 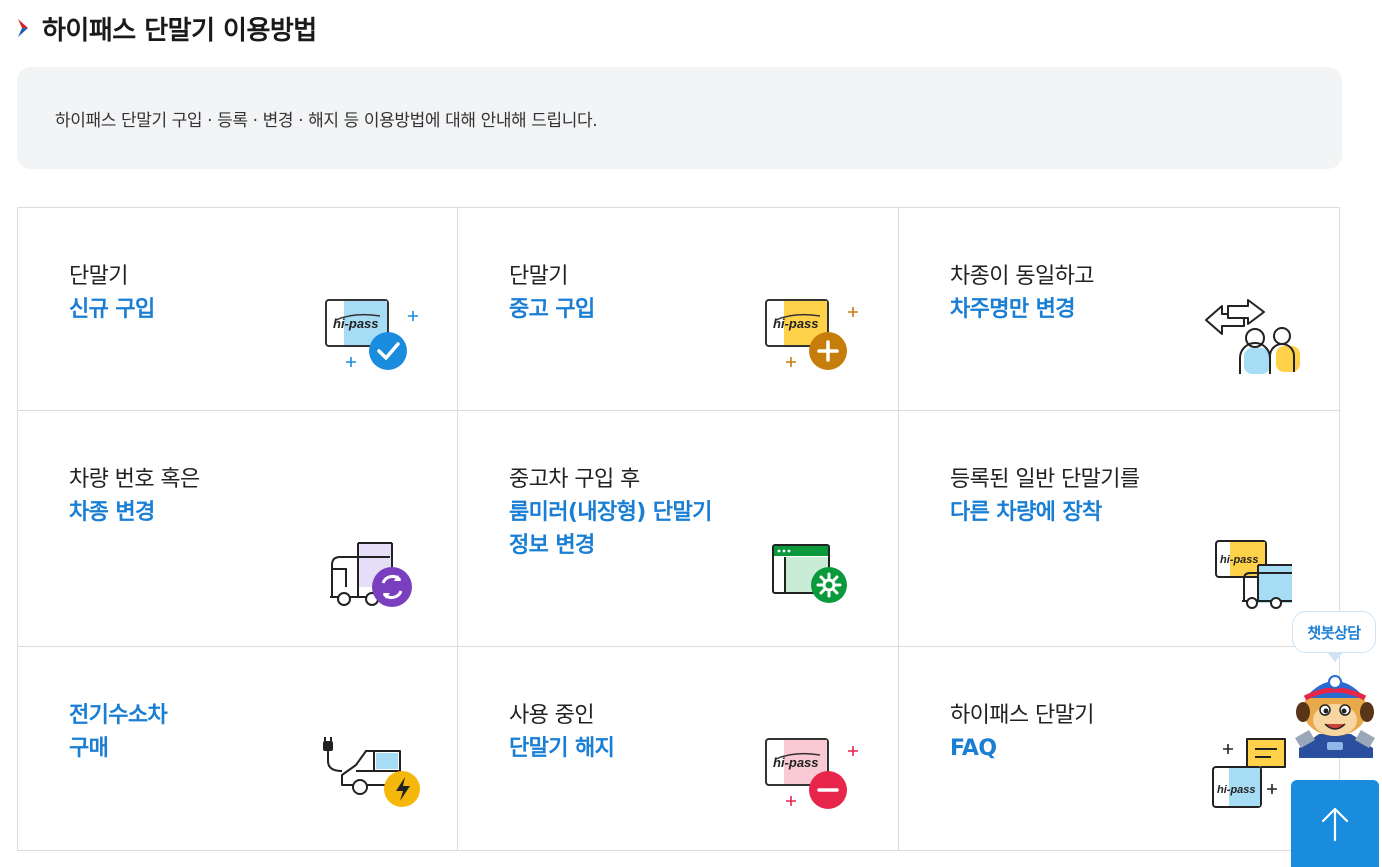 What do you see at coordinates (811, 334) in the screenshot?
I see `hipass-used-purchase-icon: hi-pass` at bounding box center [811, 334].